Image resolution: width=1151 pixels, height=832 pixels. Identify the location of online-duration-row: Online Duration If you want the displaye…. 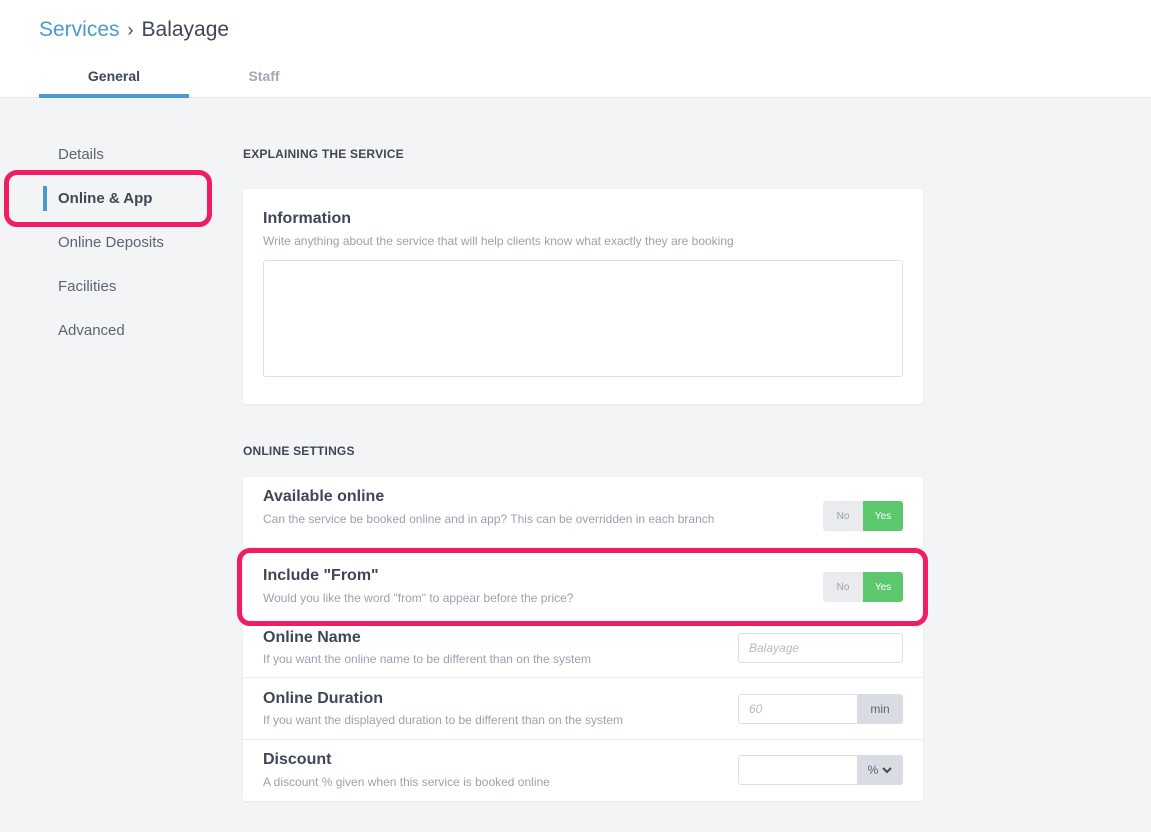
(583, 708).